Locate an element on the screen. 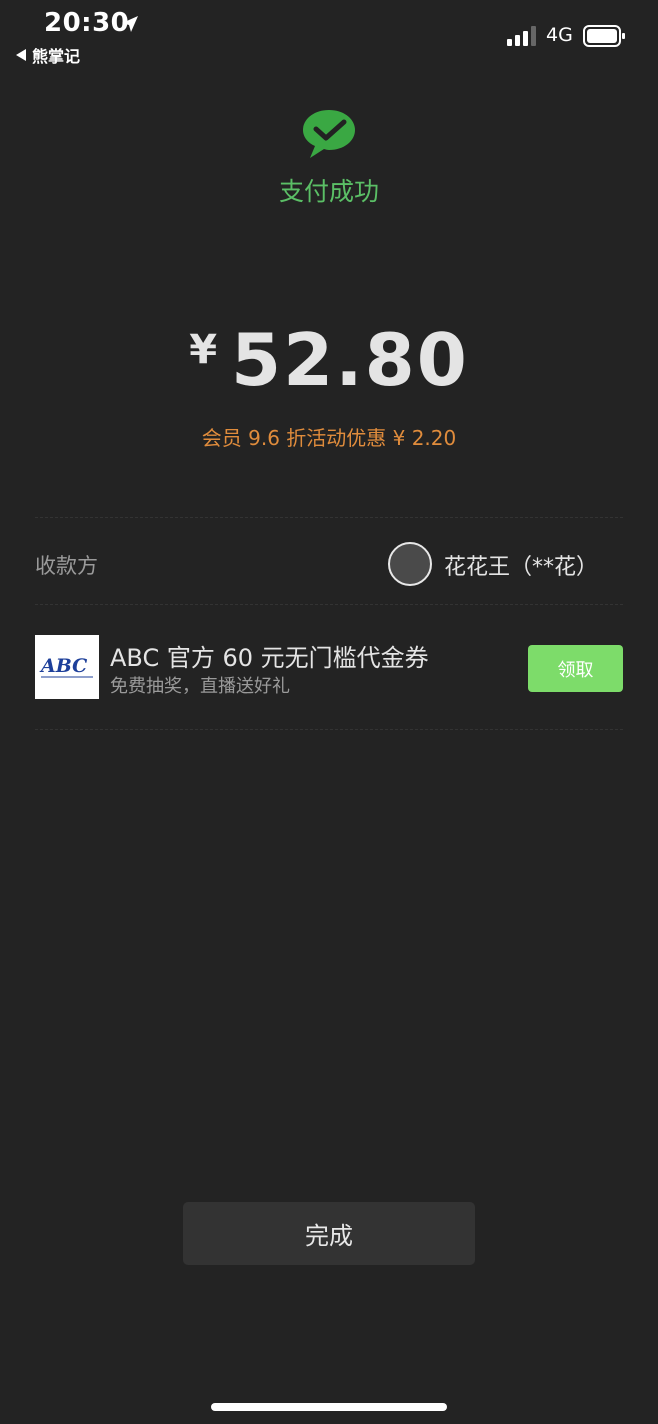  cellular-signal-icon is located at coordinates (521, 36).